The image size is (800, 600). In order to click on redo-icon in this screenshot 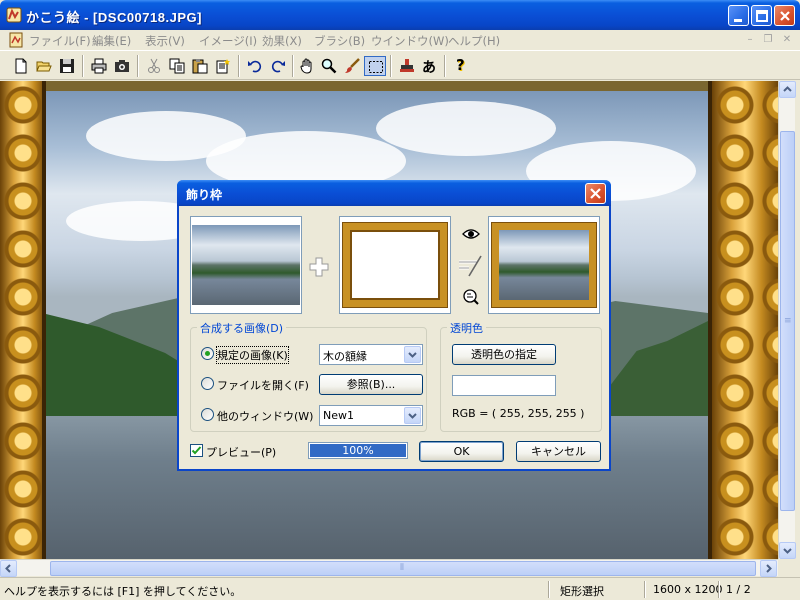, I will do `click(278, 66)`.